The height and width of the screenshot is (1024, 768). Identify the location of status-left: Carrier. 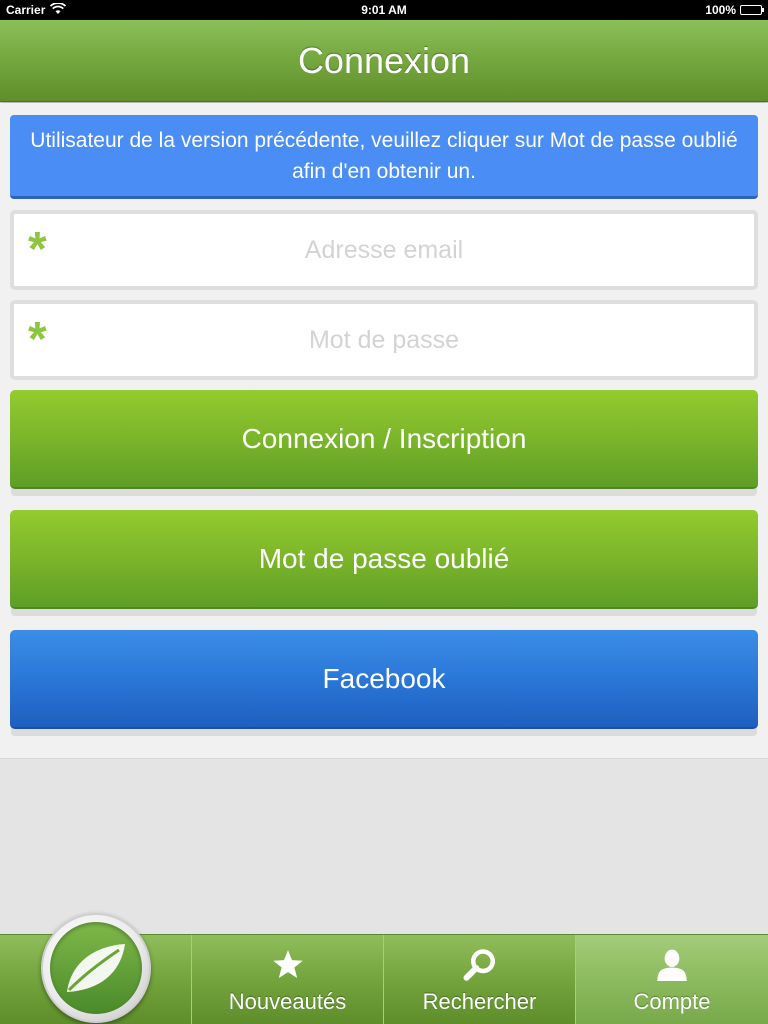
(36, 9).